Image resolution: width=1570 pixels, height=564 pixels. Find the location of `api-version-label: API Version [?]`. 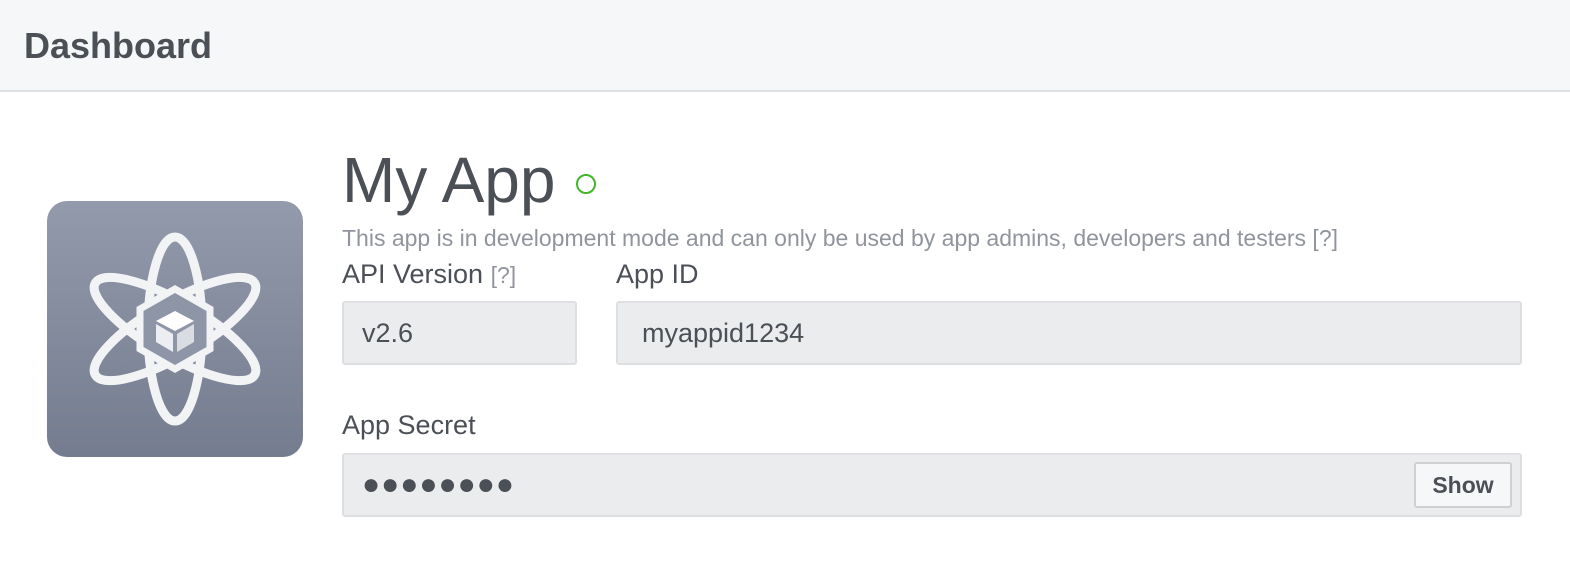

api-version-label: API Version [?] is located at coordinates (429, 274).